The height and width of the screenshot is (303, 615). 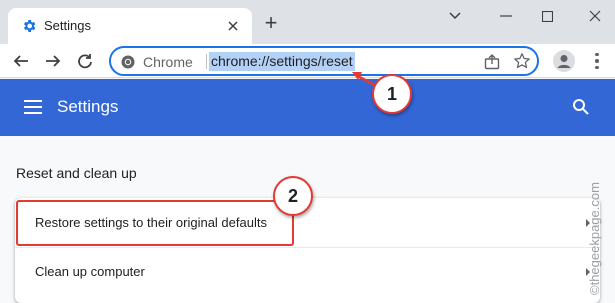 What do you see at coordinates (168, 62) in the screenshot?
I see `site-chip-label: Chrome` at bounding box center [168, 62].